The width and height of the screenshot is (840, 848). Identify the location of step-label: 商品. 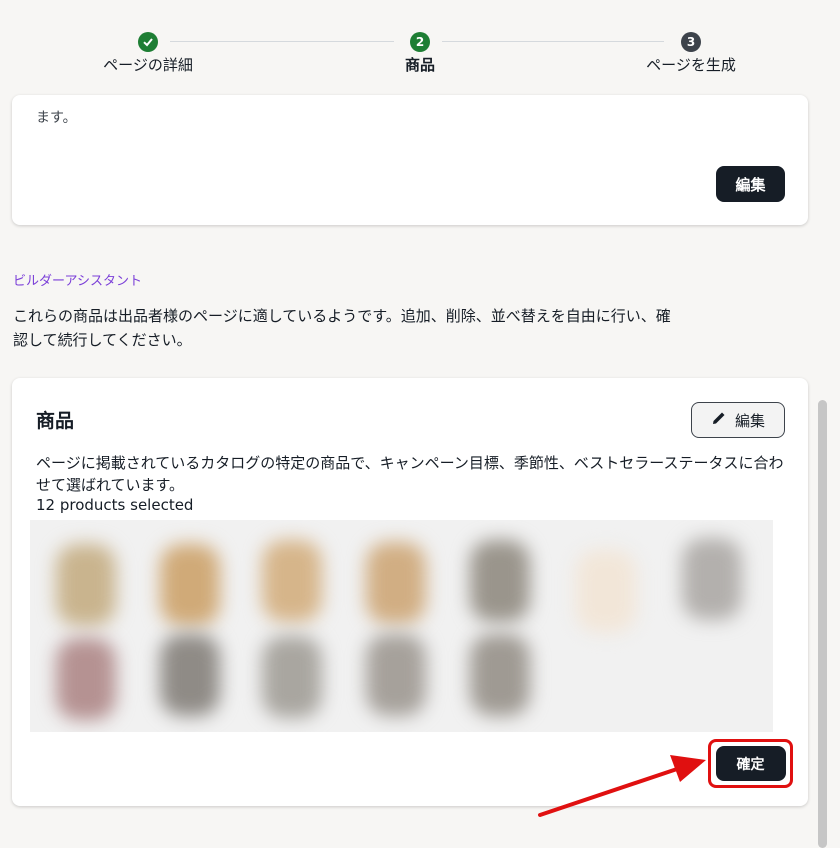
(419, 65).